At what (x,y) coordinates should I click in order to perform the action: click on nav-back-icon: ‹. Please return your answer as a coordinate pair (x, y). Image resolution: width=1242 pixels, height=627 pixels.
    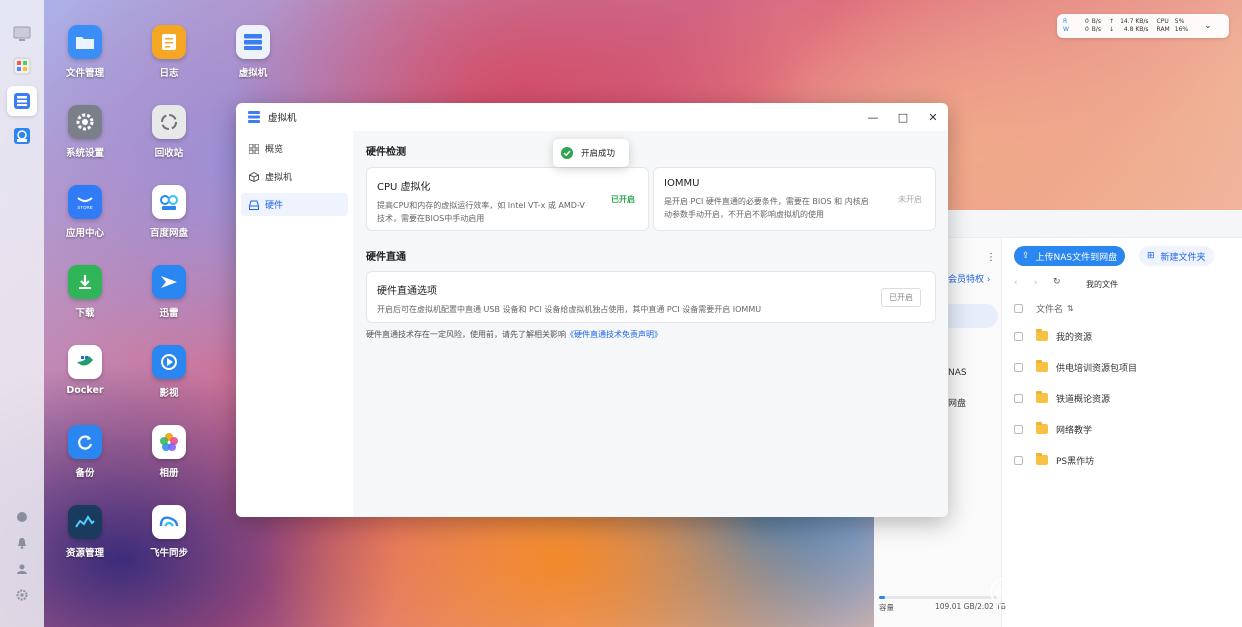
    Looking at the image, I should click on (1016, 283).